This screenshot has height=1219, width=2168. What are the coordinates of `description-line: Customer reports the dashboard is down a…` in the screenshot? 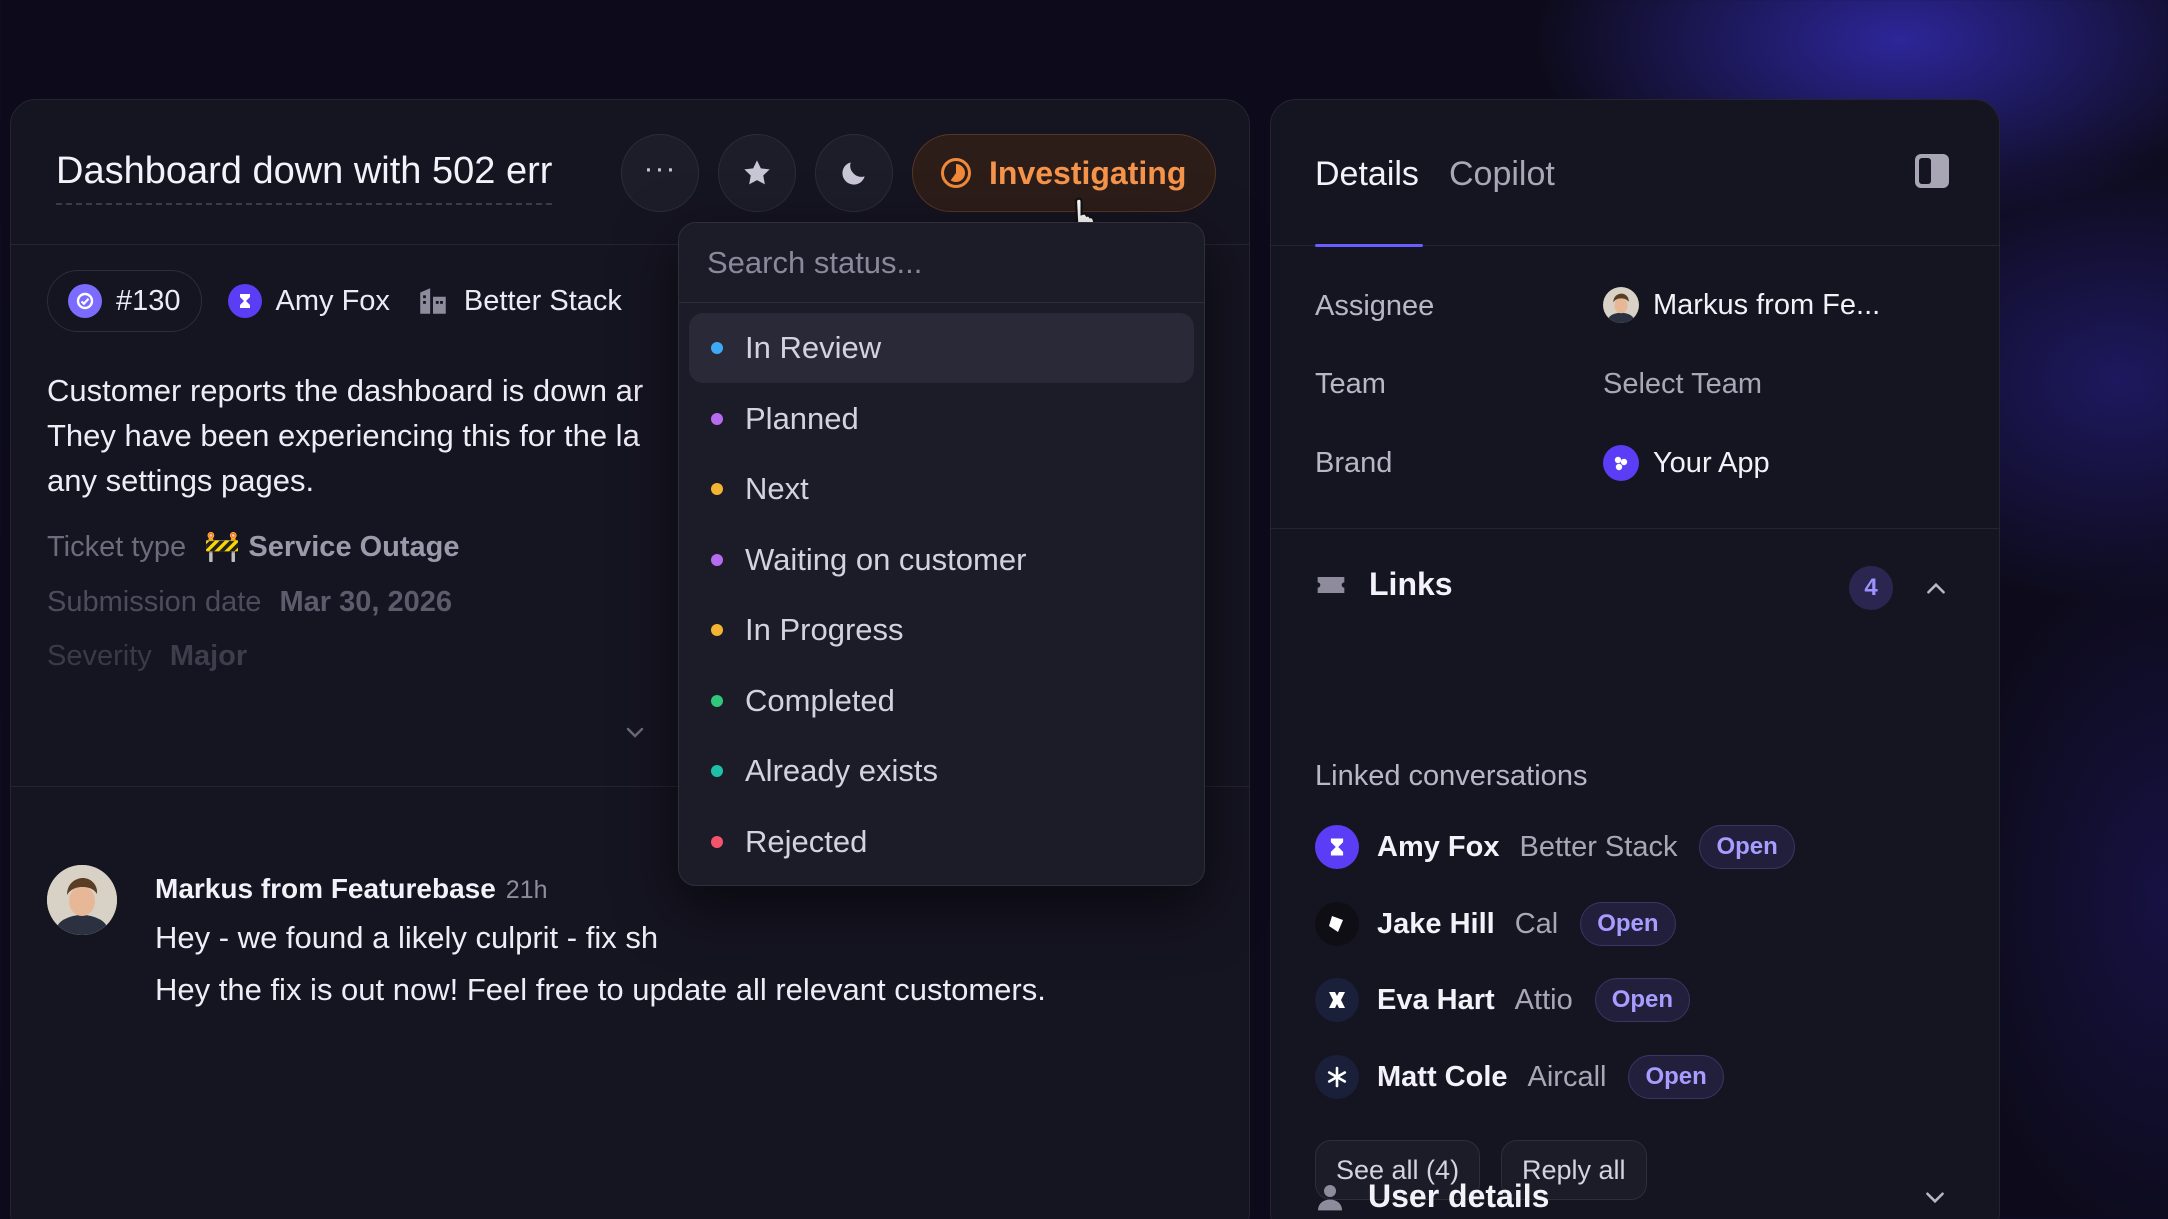 It's located at (345, 390).